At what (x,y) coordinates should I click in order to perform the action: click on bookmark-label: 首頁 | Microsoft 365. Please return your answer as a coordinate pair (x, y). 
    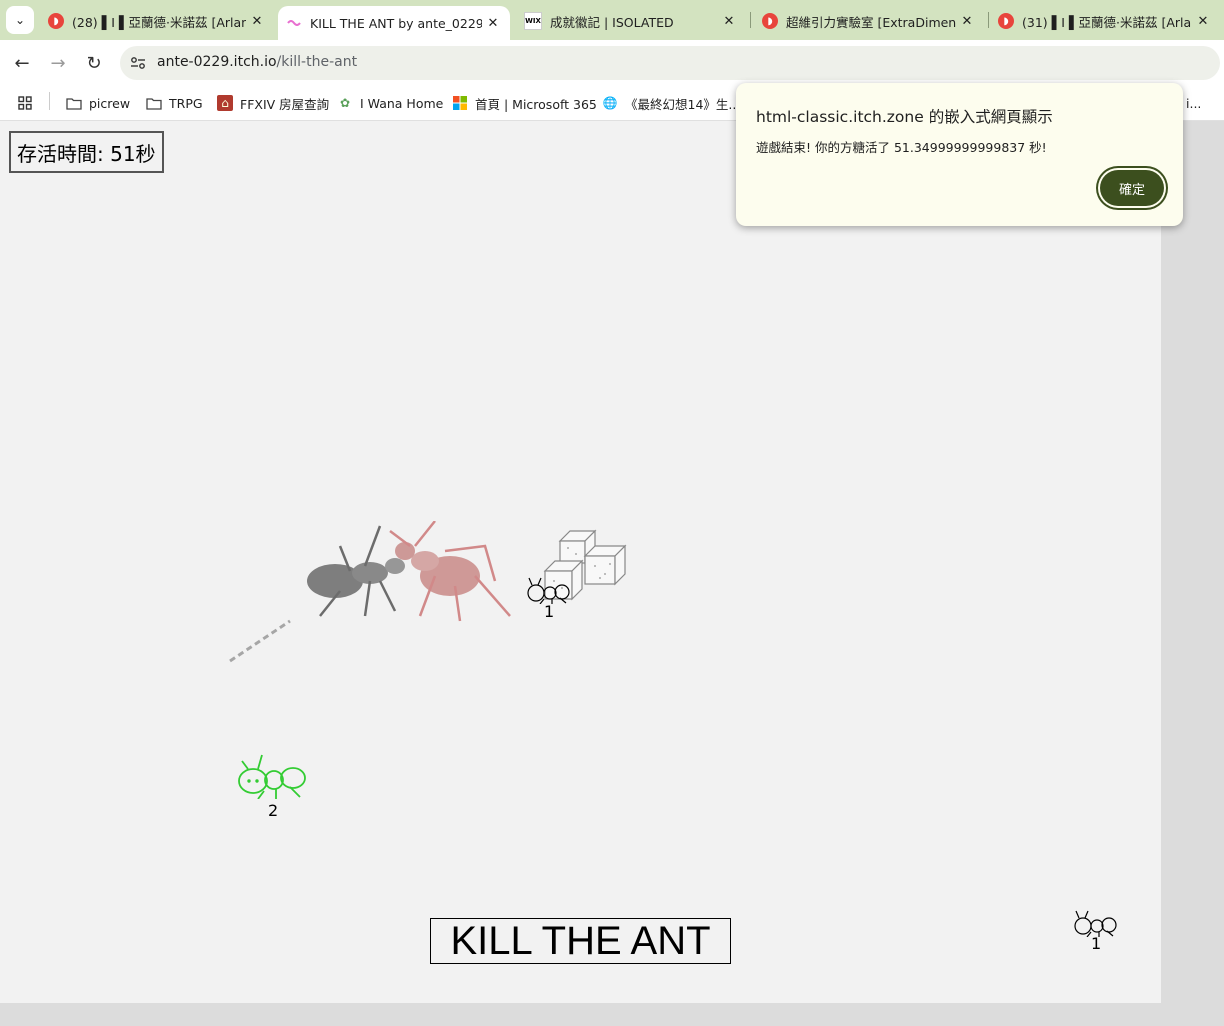
    Looking at the image, I should click on (536, 104).